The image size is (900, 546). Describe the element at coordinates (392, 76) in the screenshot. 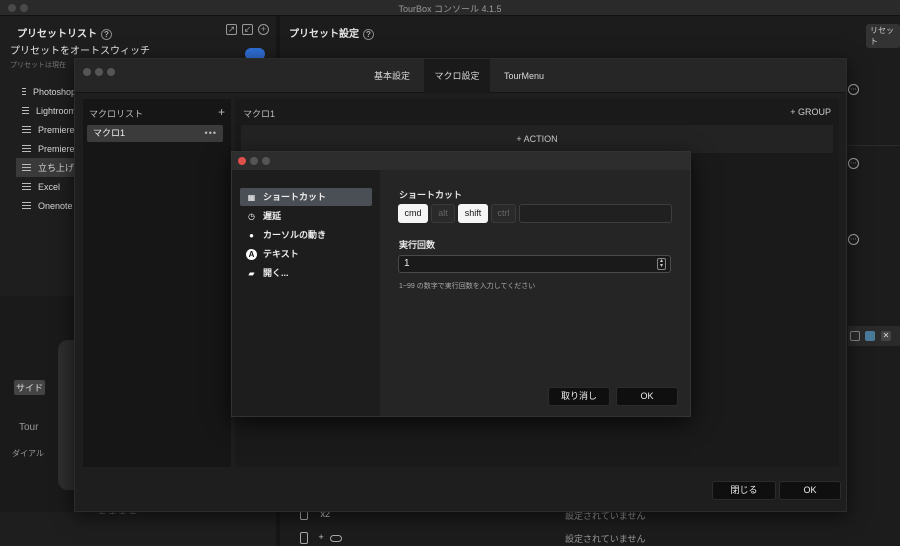

I see `tab-basic-settings: 基本設定` at that location.